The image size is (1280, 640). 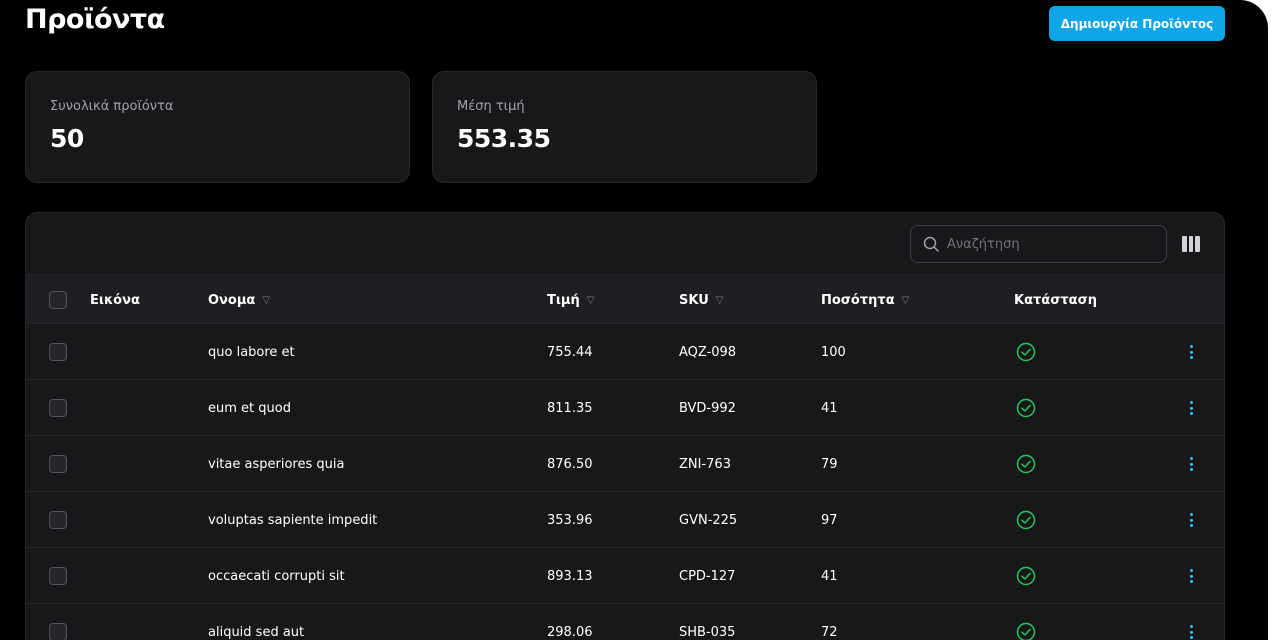 I want to click on search-icon, so click(x=931, y=244).